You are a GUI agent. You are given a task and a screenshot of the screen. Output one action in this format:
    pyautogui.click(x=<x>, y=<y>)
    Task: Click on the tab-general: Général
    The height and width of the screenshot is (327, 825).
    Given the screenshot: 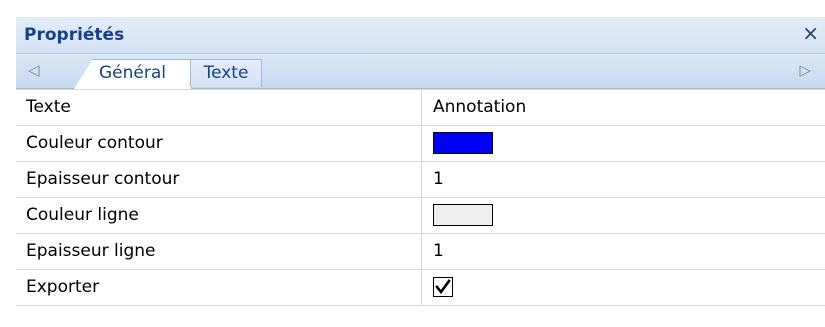 What is the action you would take?
    pyautogui.click(x=133, y=74)
    